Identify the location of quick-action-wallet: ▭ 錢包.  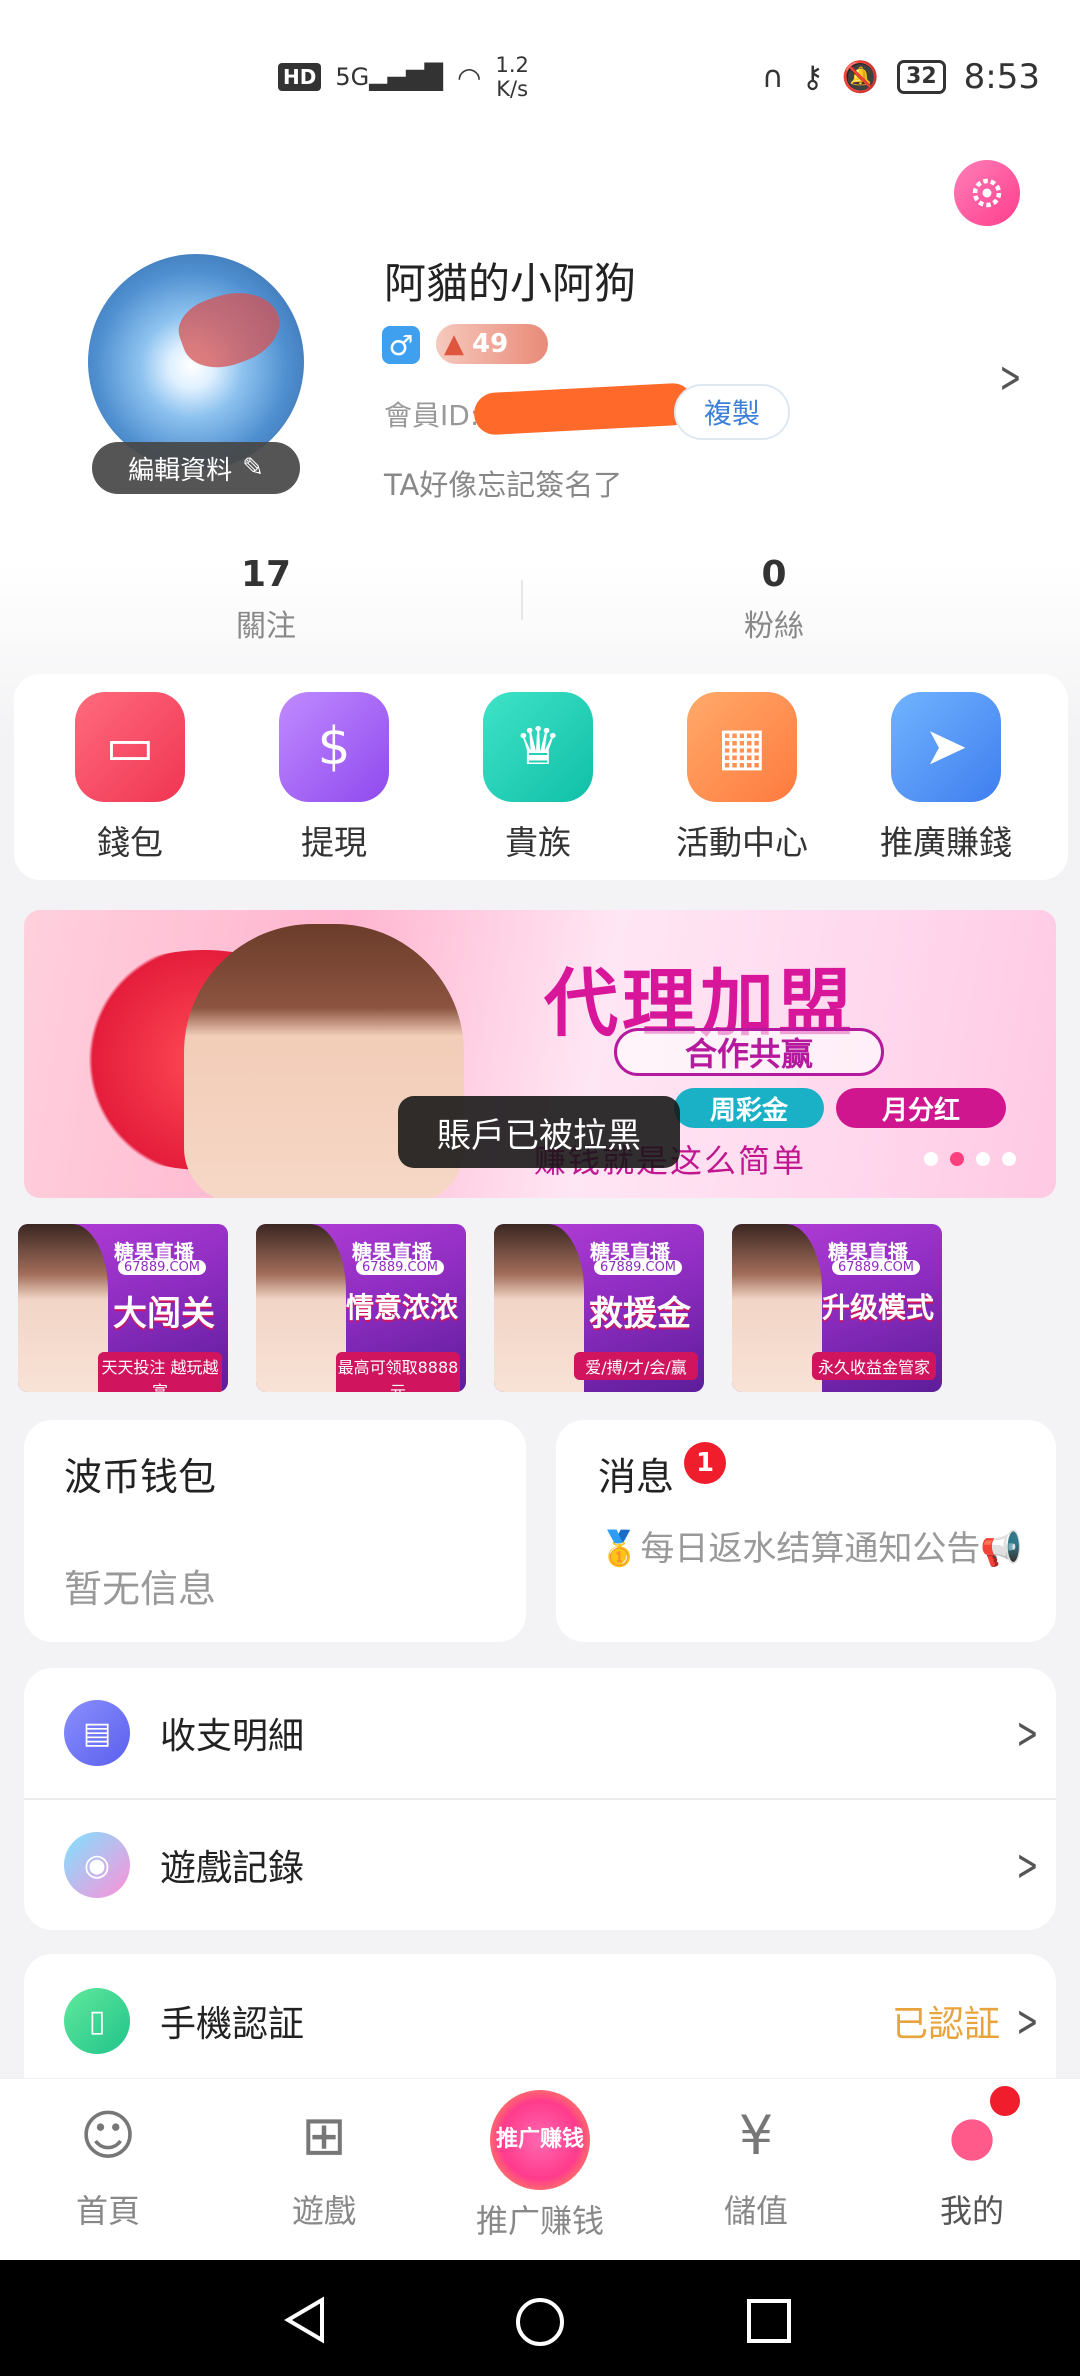
(130, 778).